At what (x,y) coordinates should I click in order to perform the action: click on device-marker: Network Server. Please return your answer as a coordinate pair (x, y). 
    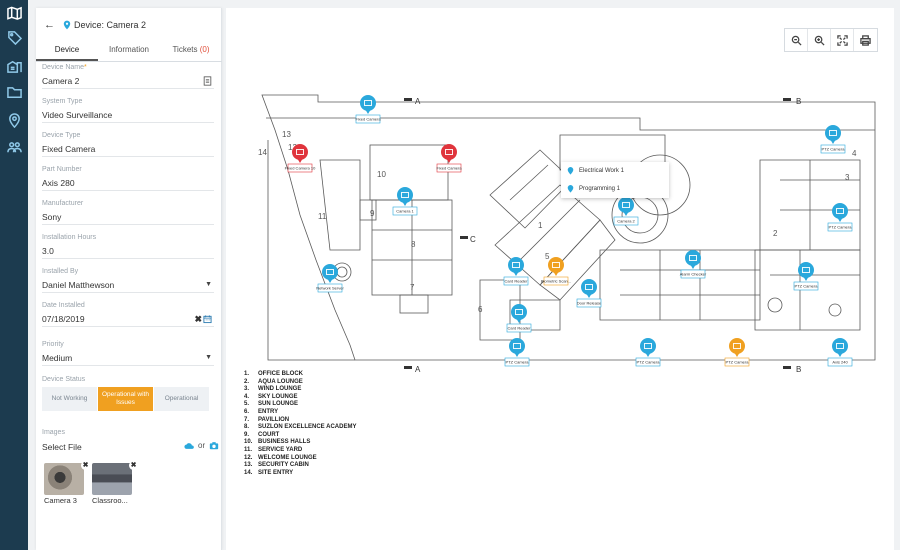
    Looking at the image, I should click on (330, 278).